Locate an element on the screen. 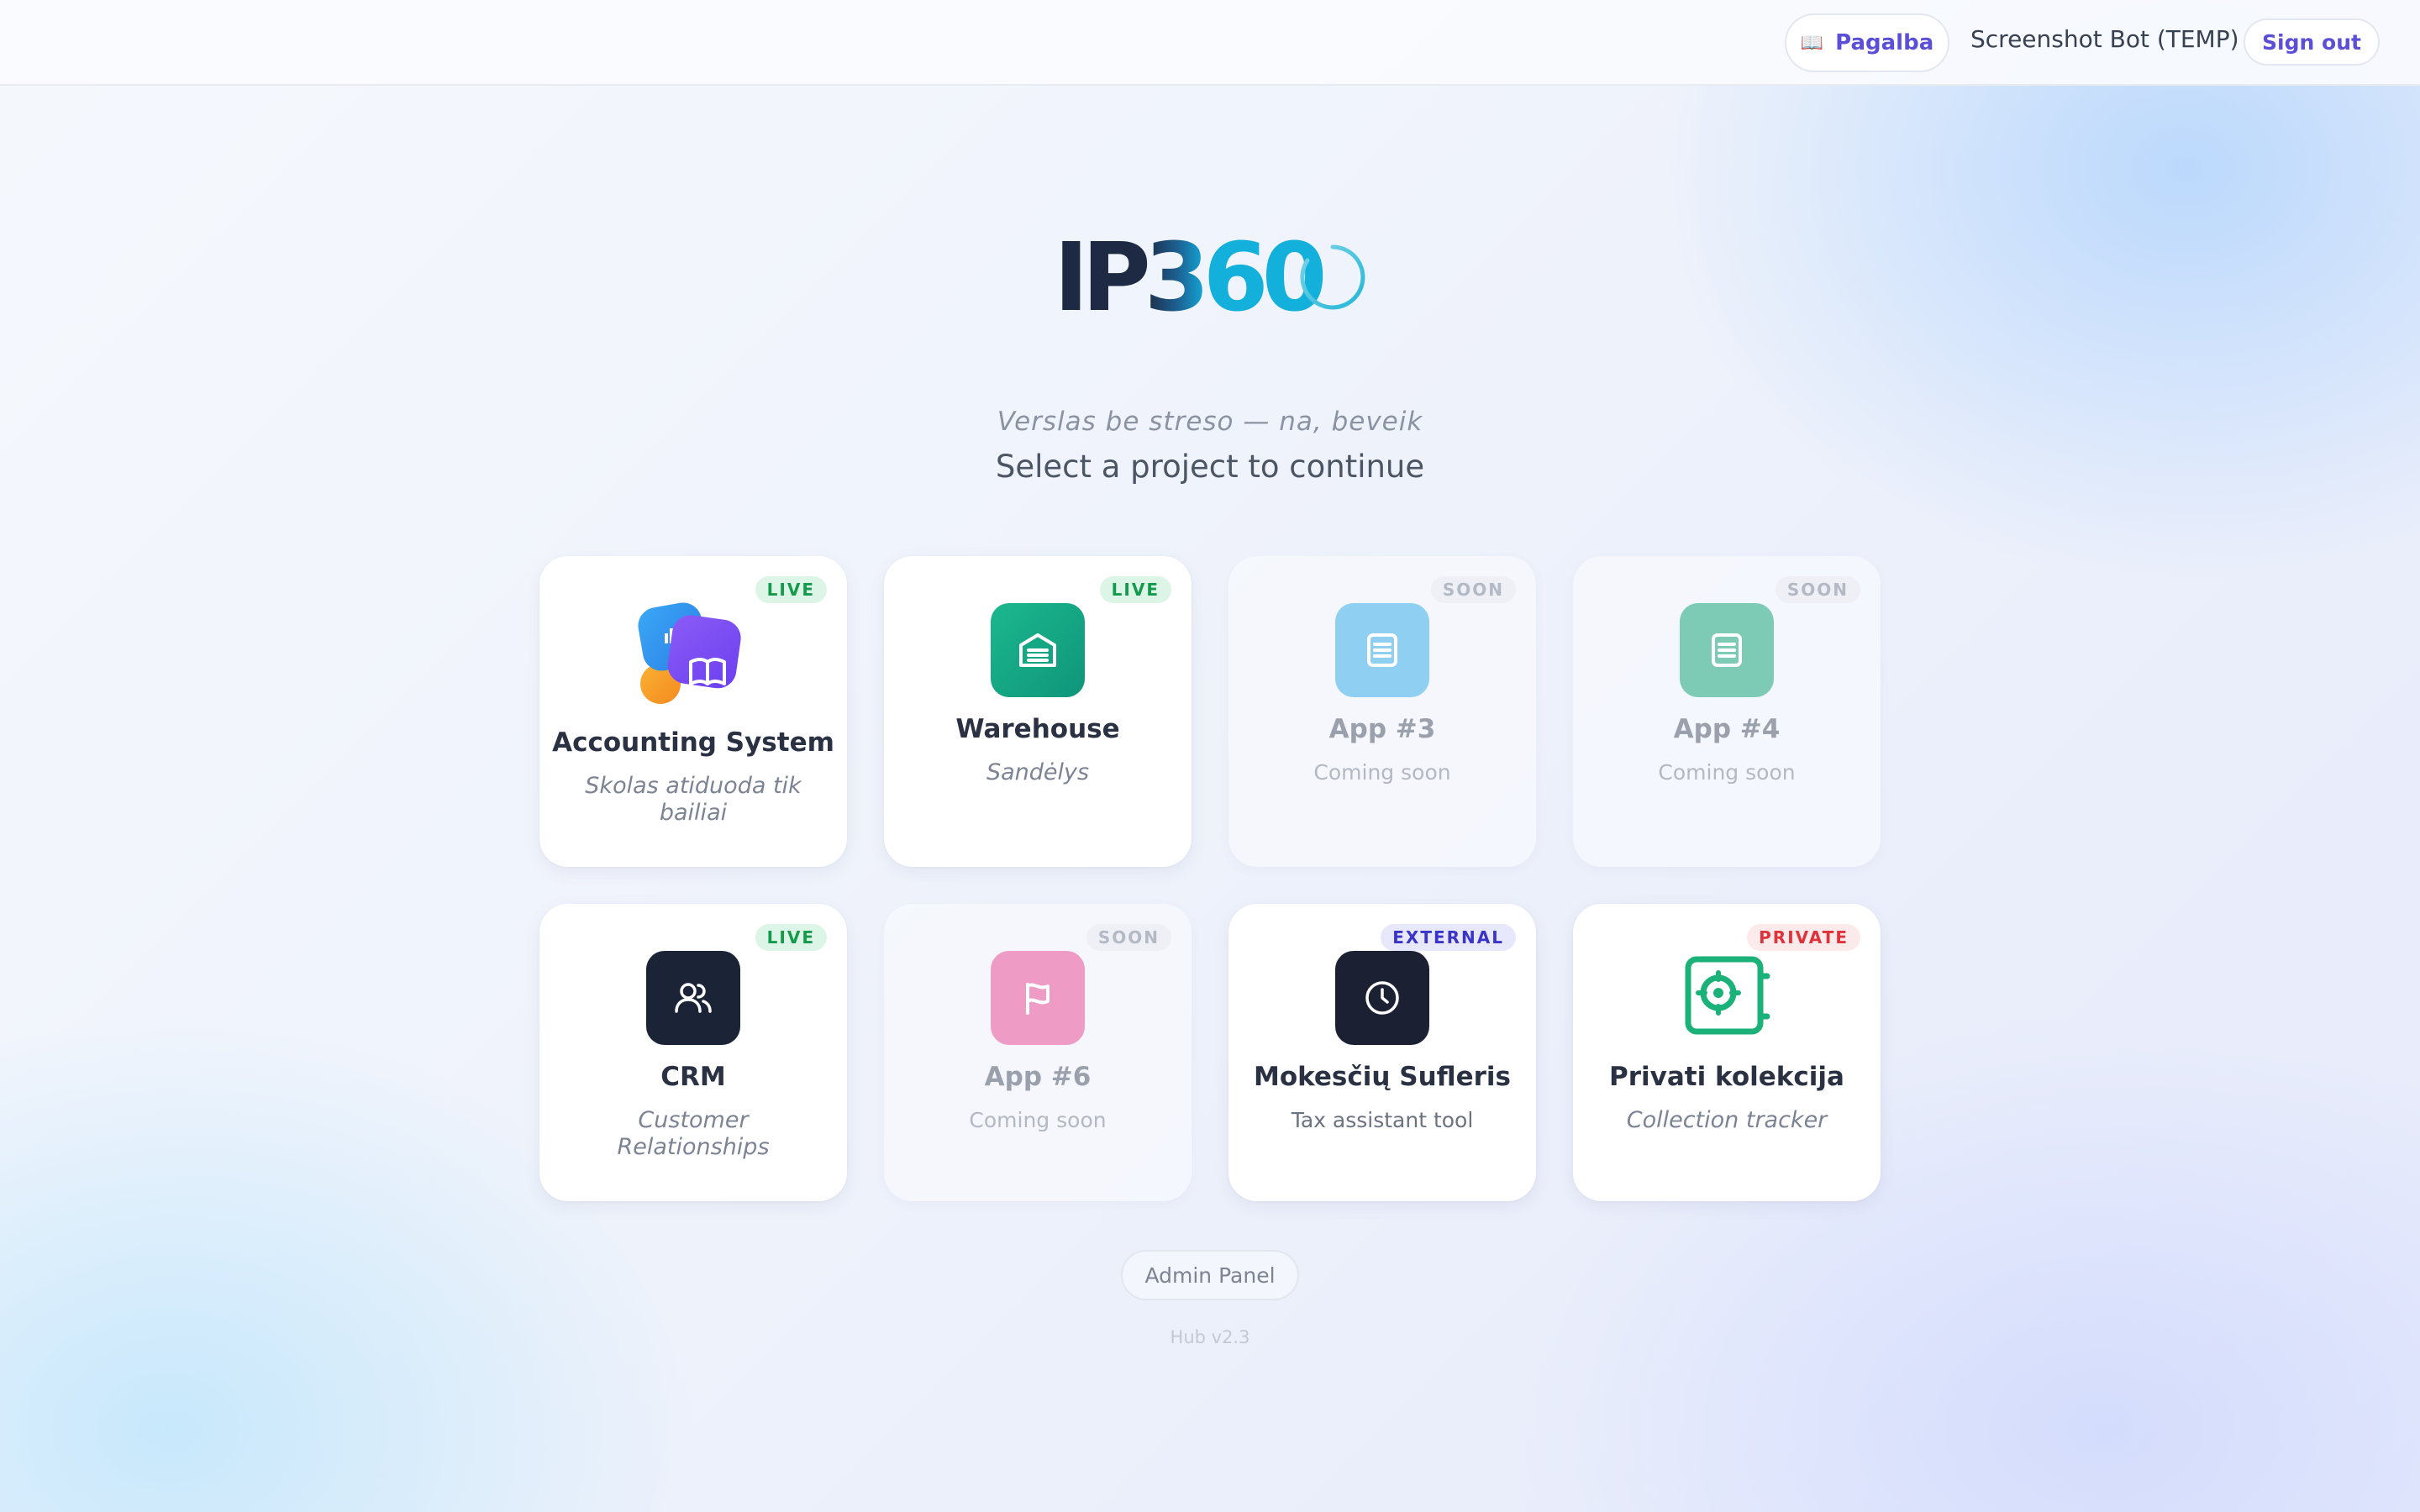 Image resolution: width=2420 pixels, height=1512 pixels. top-bar: 📖 Pagalba Screenshot Bot (TEMP) Sign out is located at coordinates (1210, 43).